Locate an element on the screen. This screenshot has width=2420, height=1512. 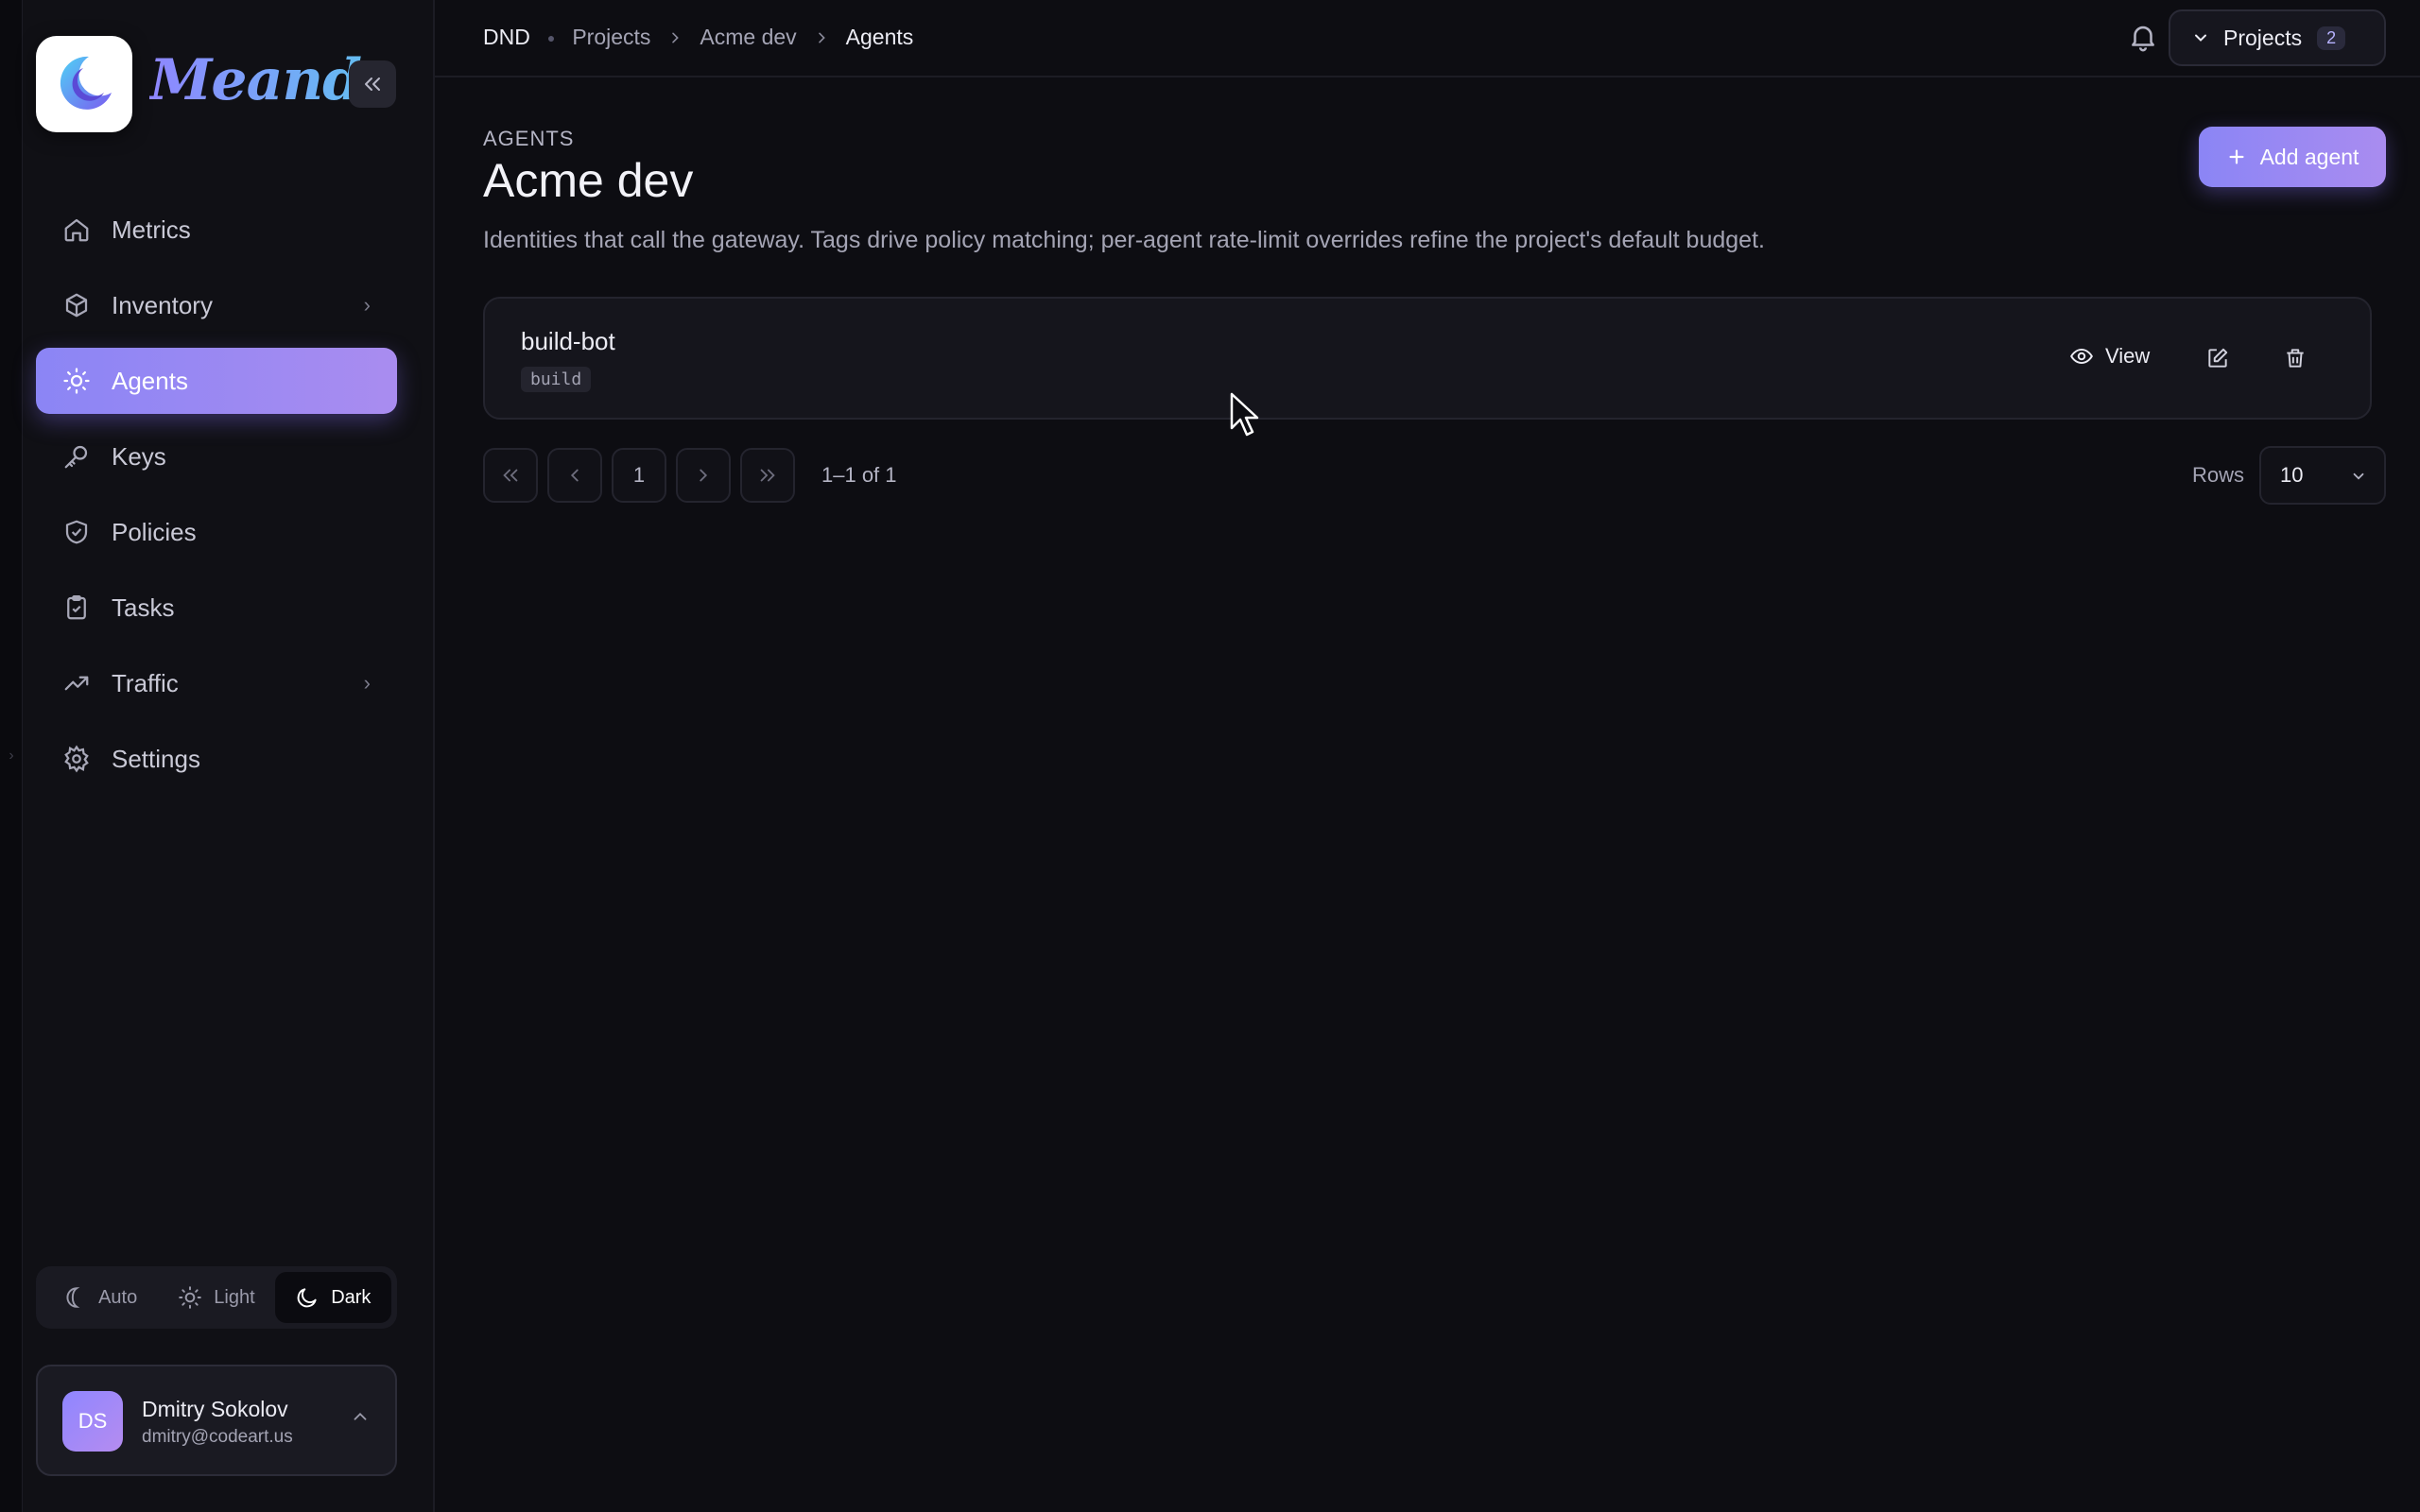
rail-expand-icon: › is located at coordinates (11, 756).